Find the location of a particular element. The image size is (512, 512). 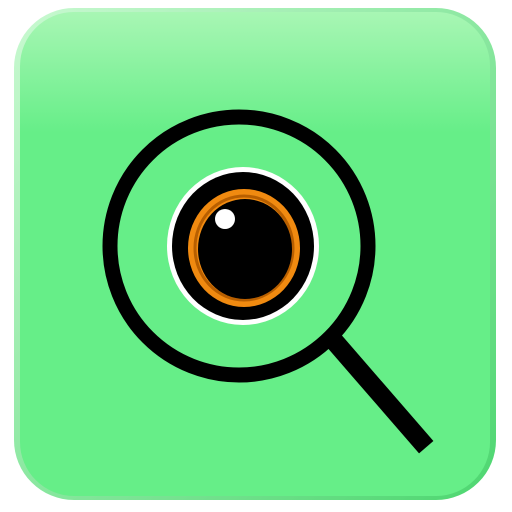

eye-icon is located at coordinates (243, 246).